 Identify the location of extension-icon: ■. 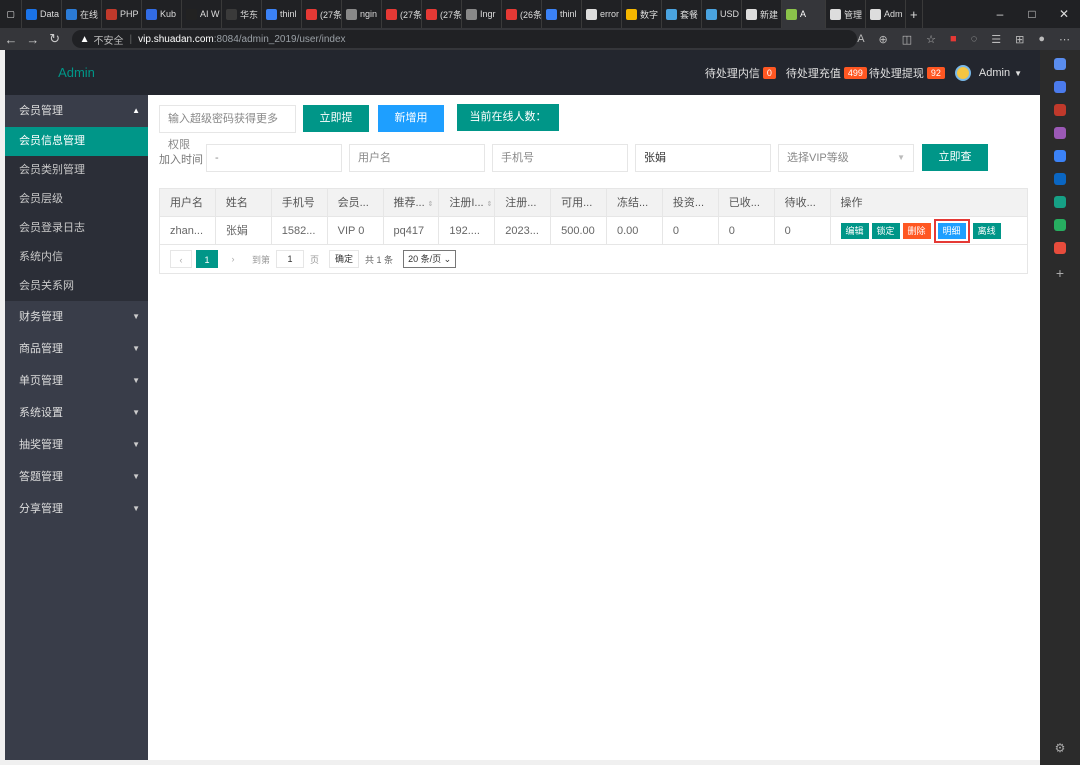
(953, 39).